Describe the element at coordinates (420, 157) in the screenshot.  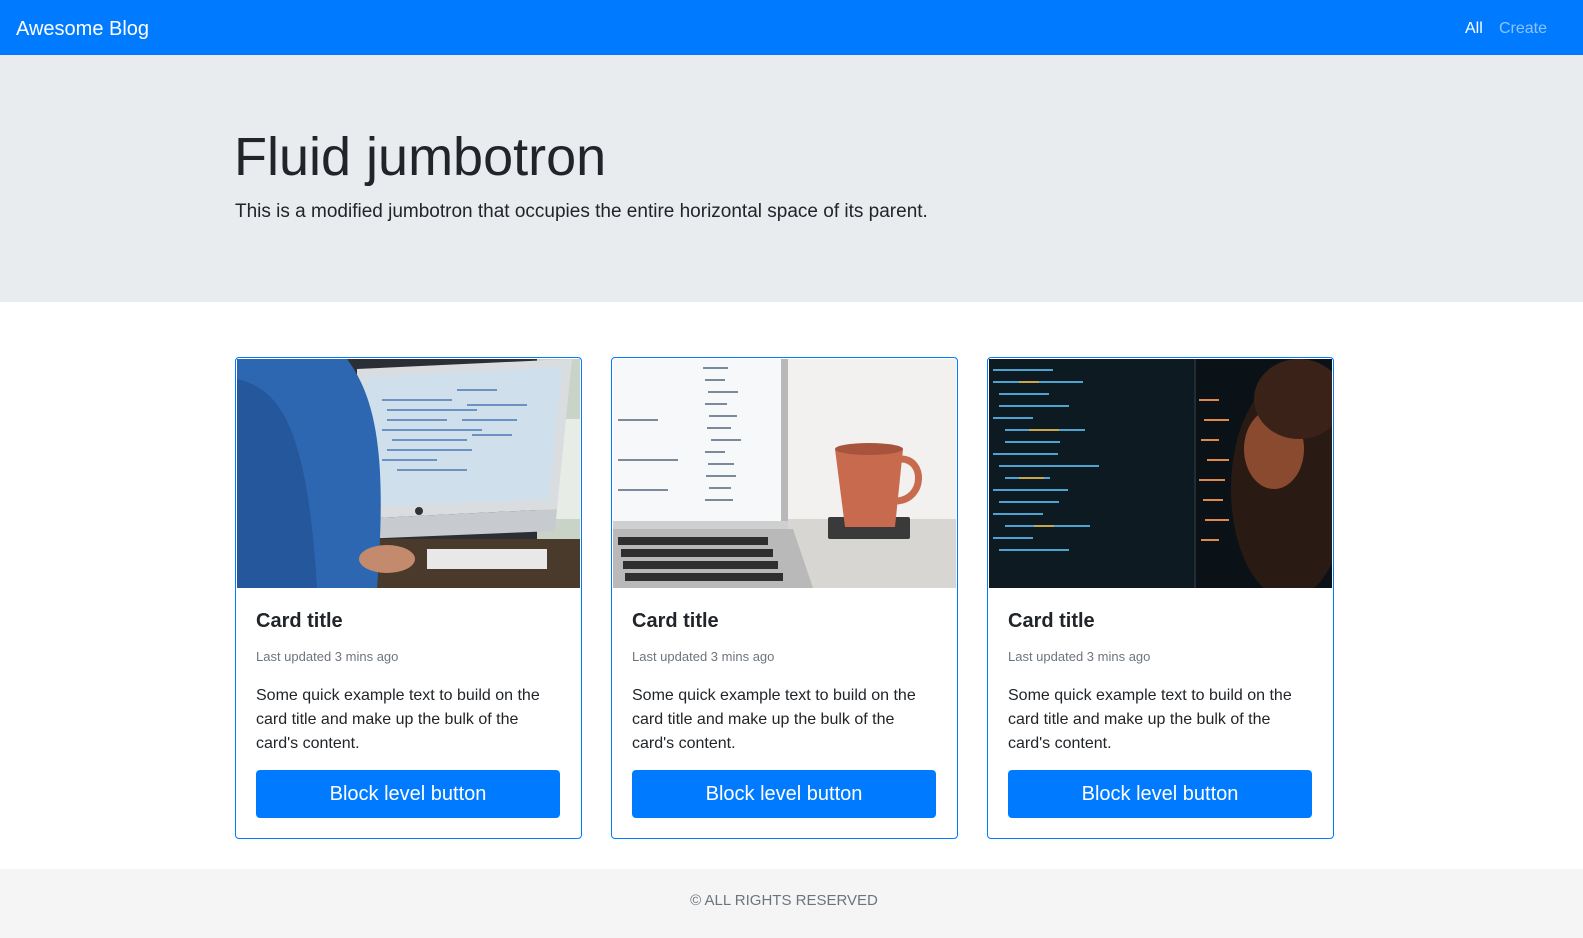
I see `jumbotron-title: Fluid jumbotron` at that location.